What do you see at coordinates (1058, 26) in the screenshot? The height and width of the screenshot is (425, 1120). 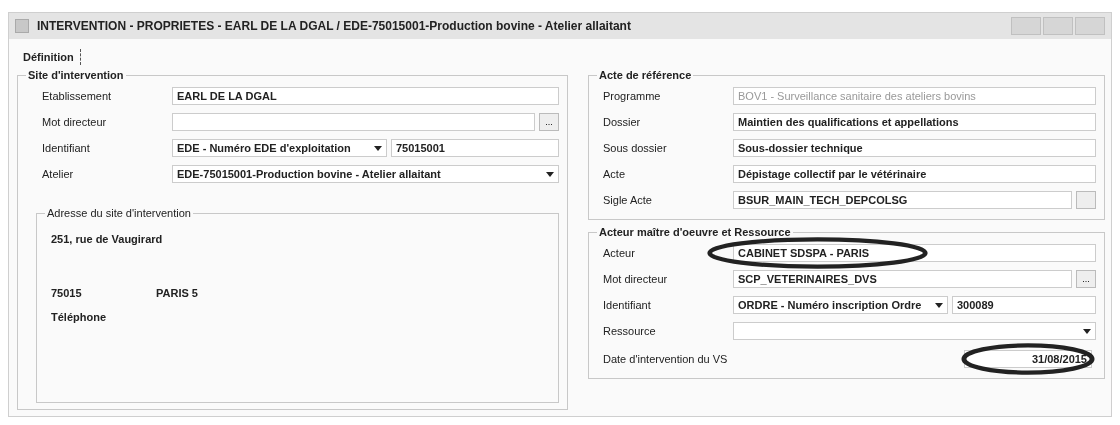 I see `restore-button` at bounding box center [1058, 26].